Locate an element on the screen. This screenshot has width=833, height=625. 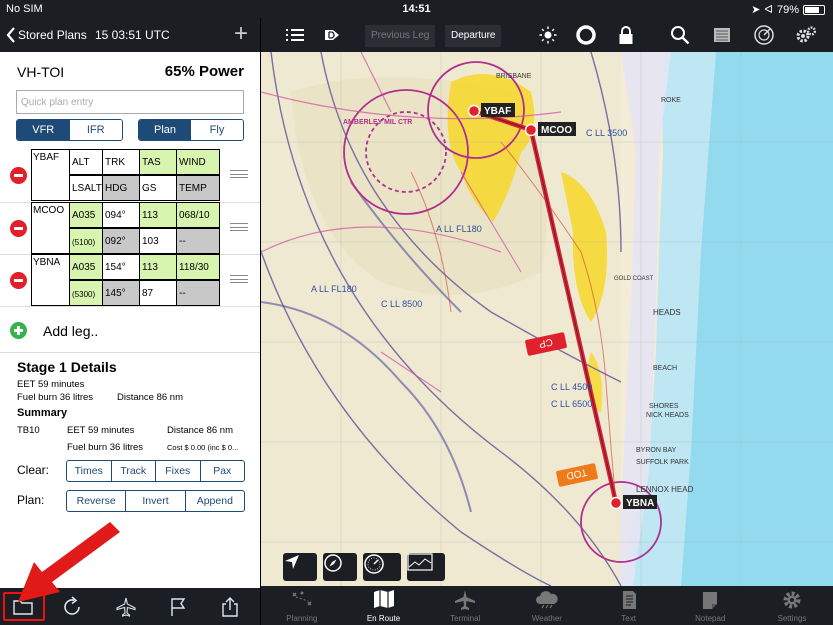
leg-cell: 068/10 is located at coordinates (198, 215).